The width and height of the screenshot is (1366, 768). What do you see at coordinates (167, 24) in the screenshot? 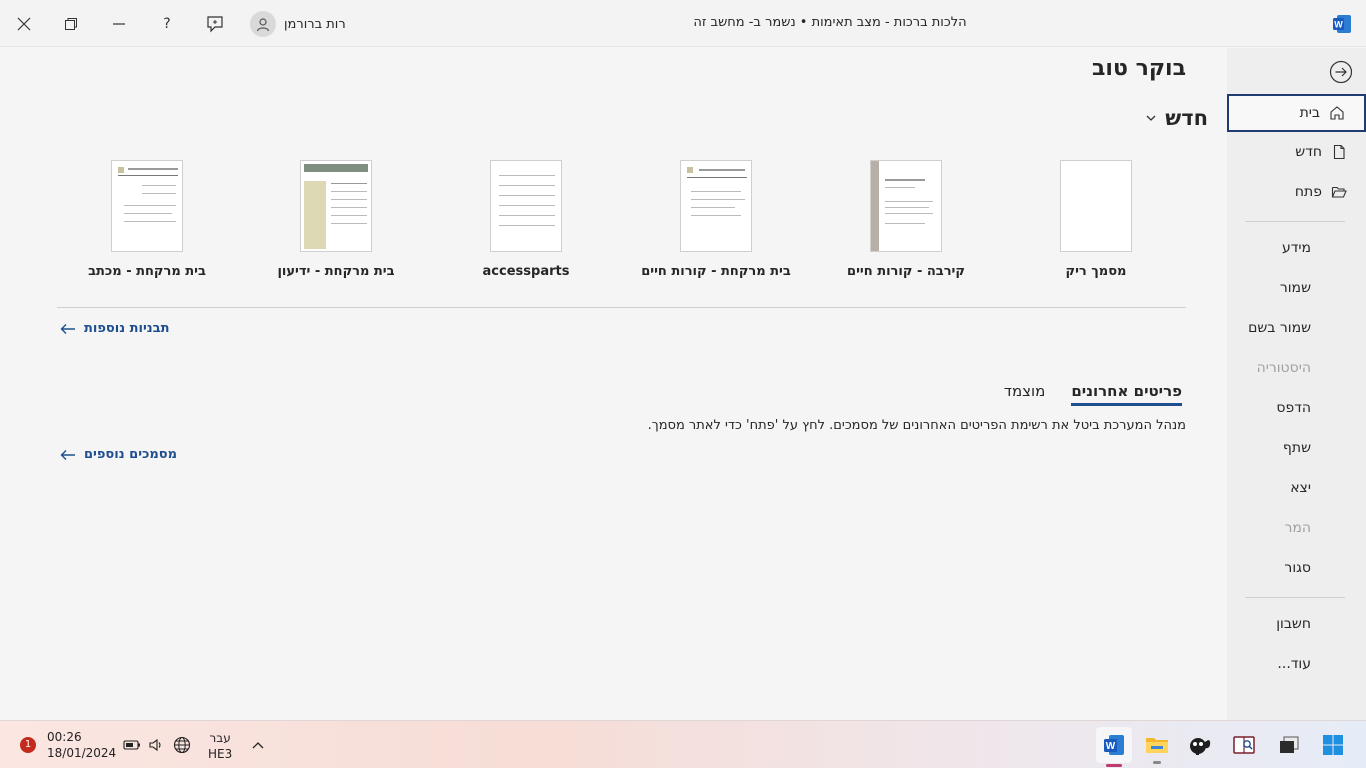
I see `help-button: ?` at bounding box center [167, 24].